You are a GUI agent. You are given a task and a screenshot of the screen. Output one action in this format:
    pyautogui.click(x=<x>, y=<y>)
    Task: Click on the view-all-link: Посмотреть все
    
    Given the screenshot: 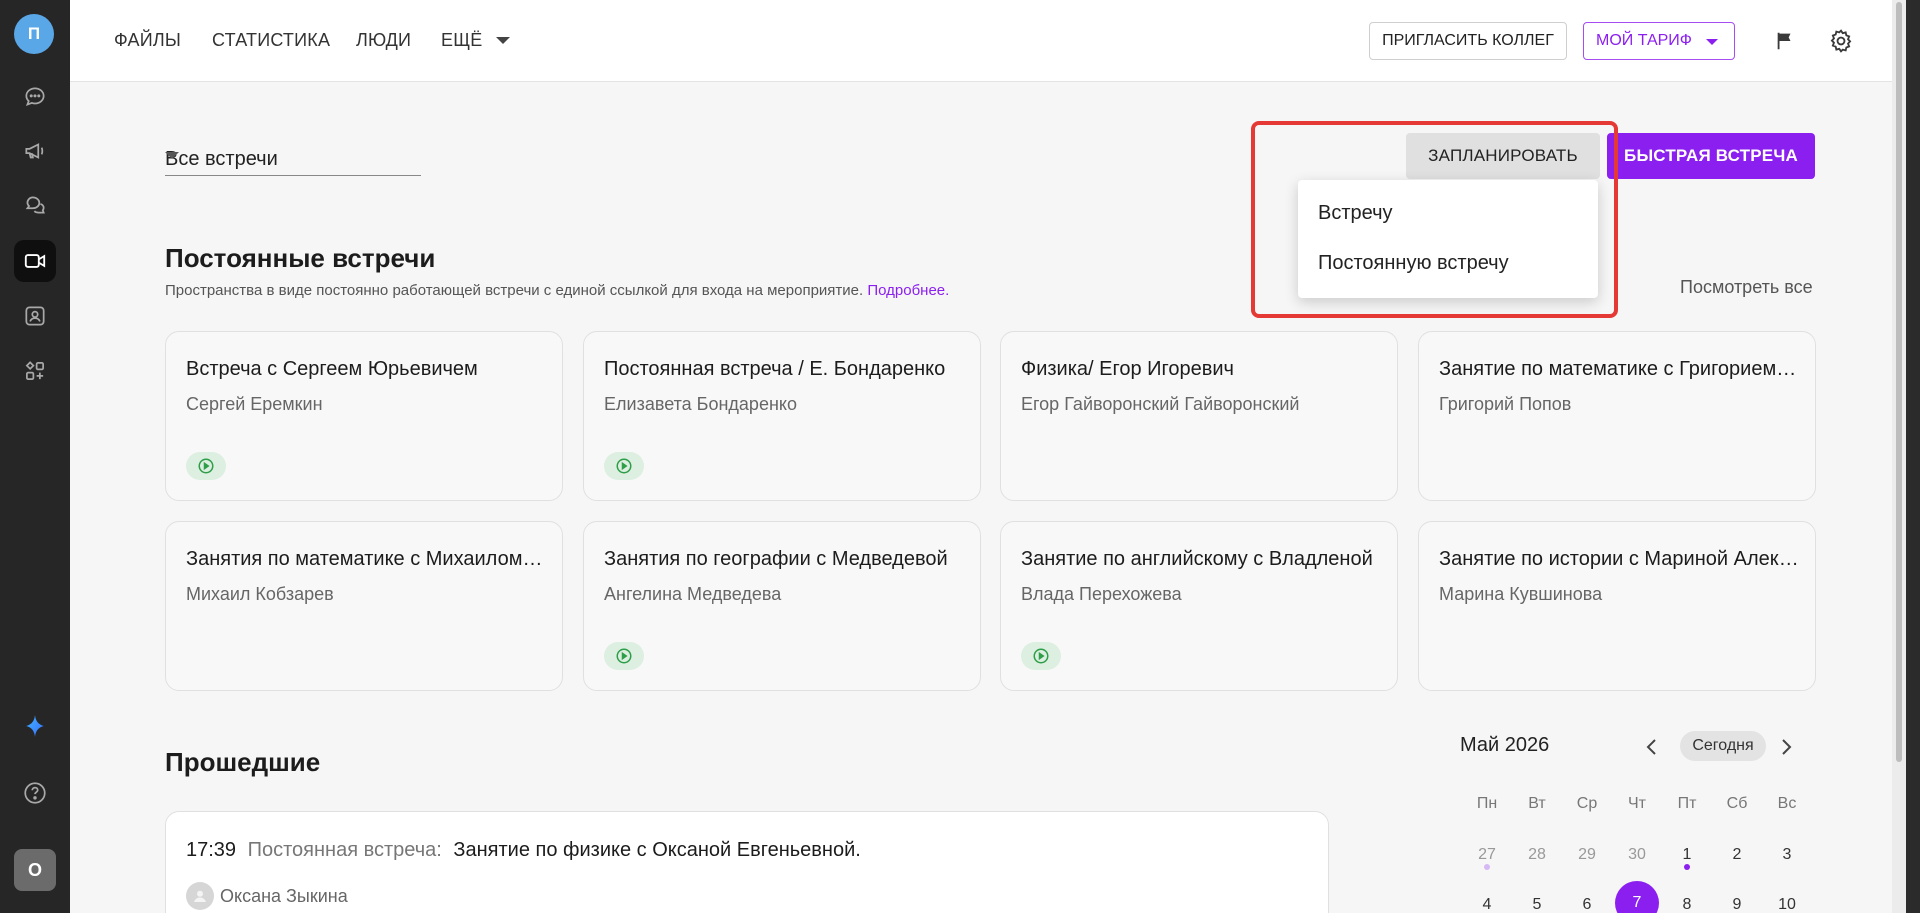 What is the action you would take?
    pyautogui.click(x=1746, y=287)
    